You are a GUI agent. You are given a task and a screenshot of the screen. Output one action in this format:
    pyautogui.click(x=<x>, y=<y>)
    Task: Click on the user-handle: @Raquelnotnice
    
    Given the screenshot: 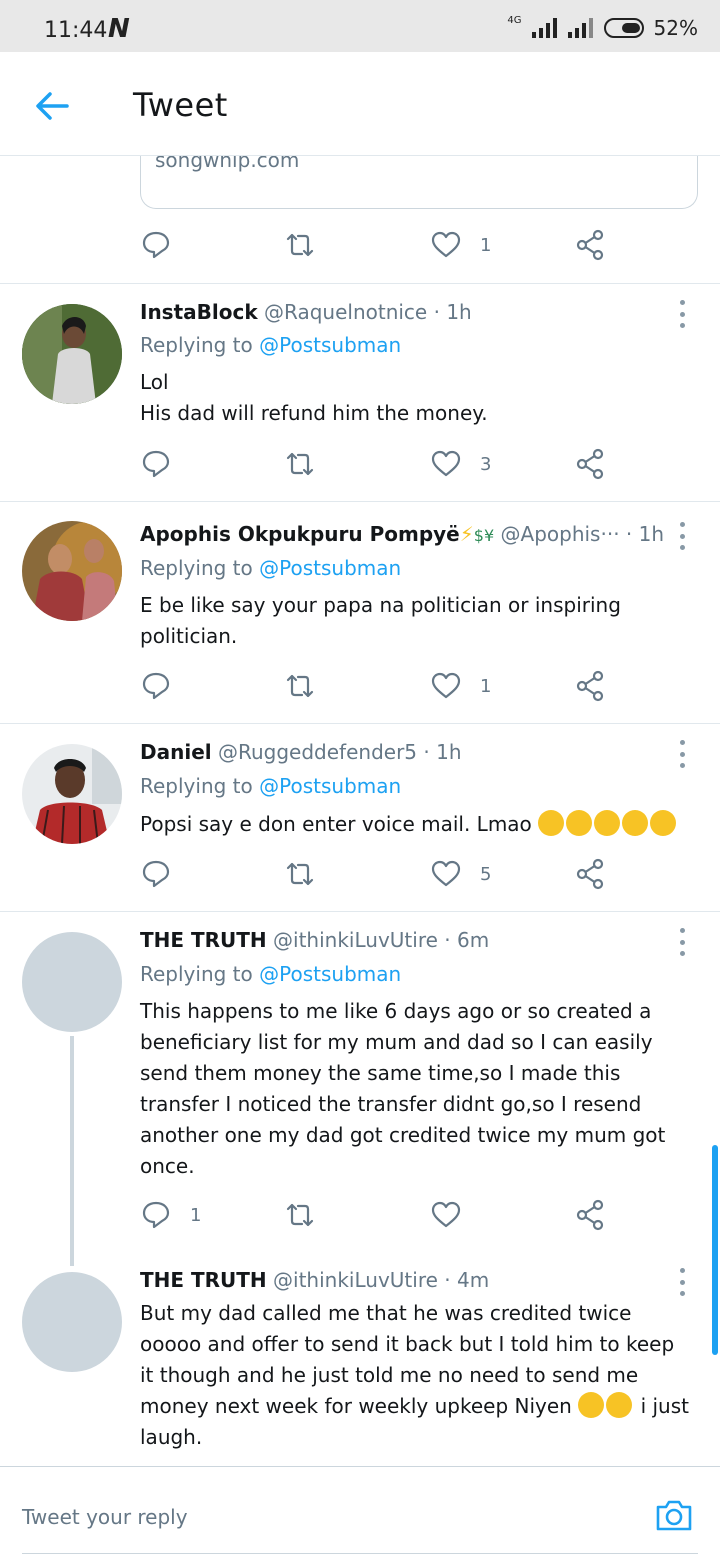 What is the action you would take?
    pyautogui.click(x=345, y=312)
    